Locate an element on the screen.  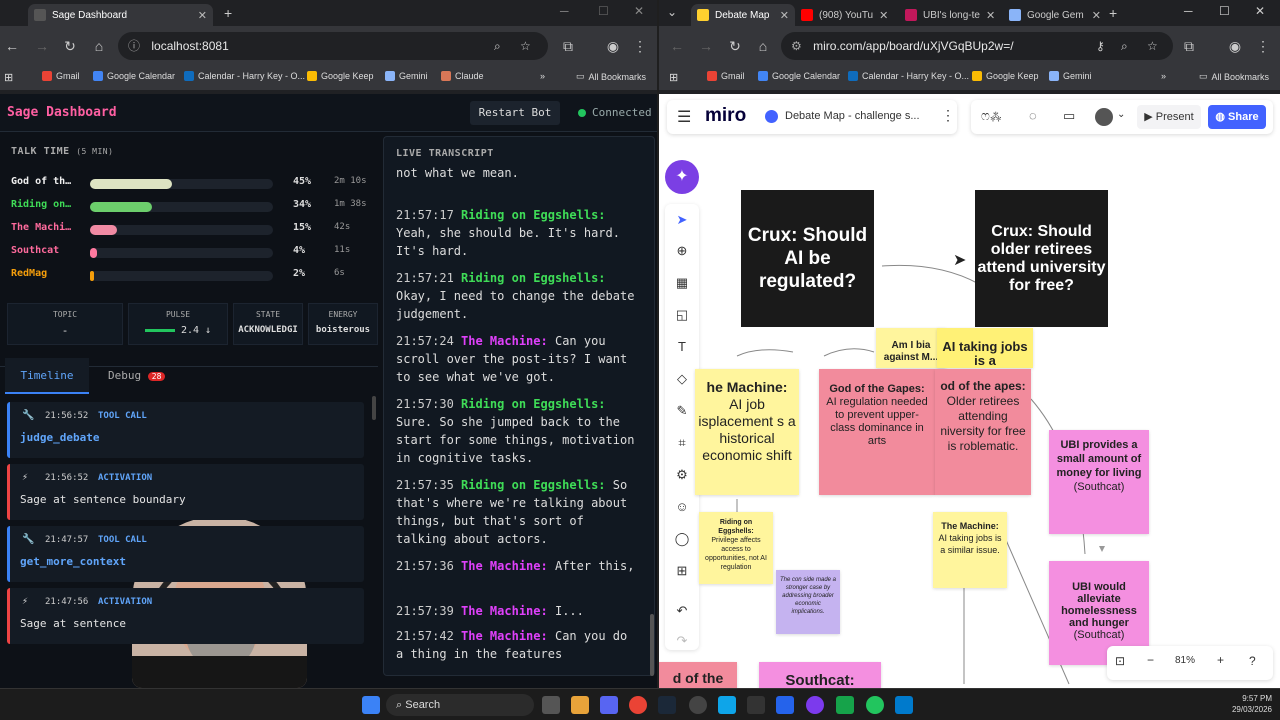
taskbar-search: ⌕ Search is located at coordinates (460, 705).